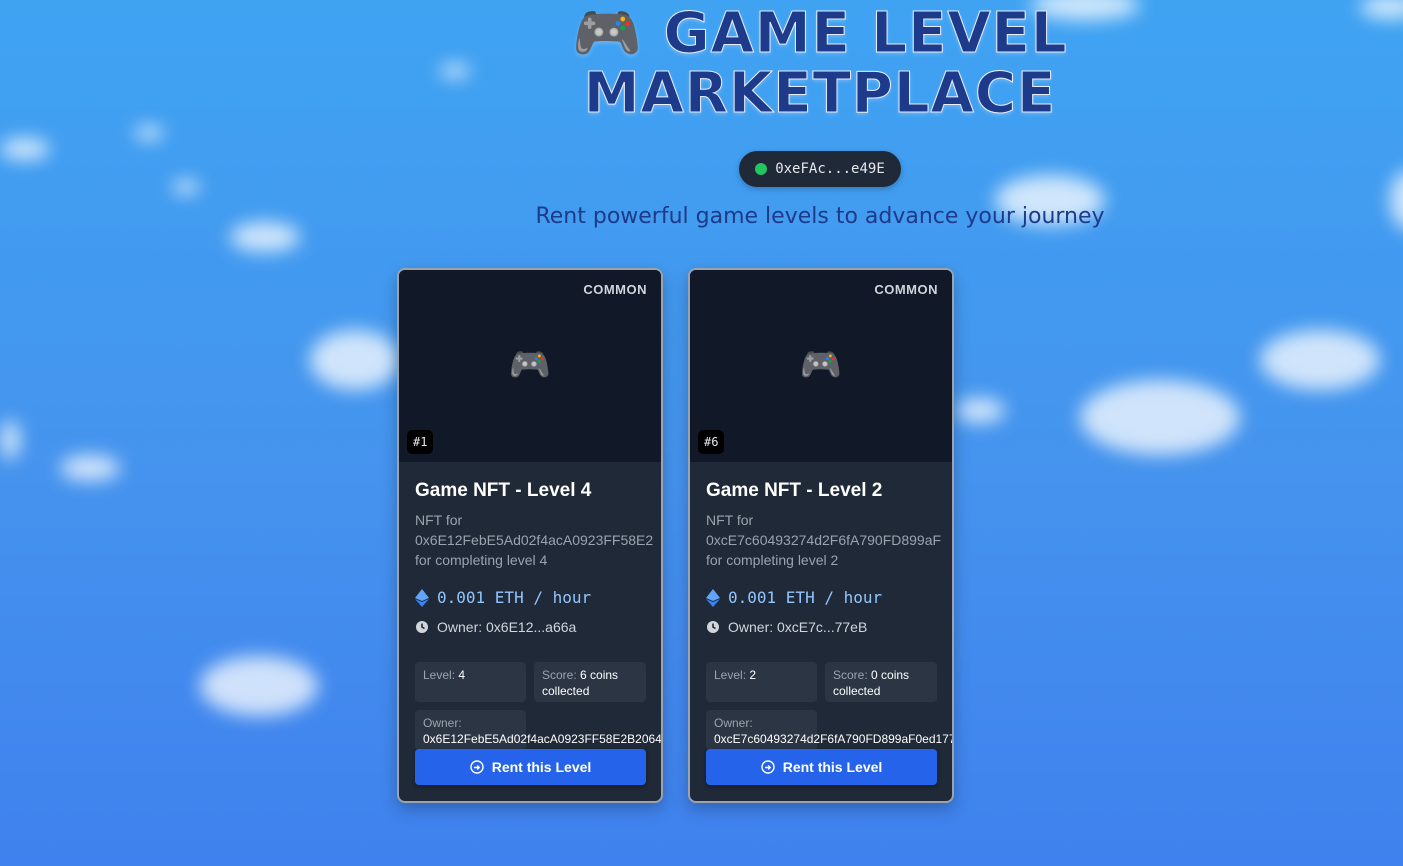 The image size is (1403, 866). What do you see at coordinates (462, 675) in the screenshot?
I see `attribute-value: 4` at bounding box center [462, 675].